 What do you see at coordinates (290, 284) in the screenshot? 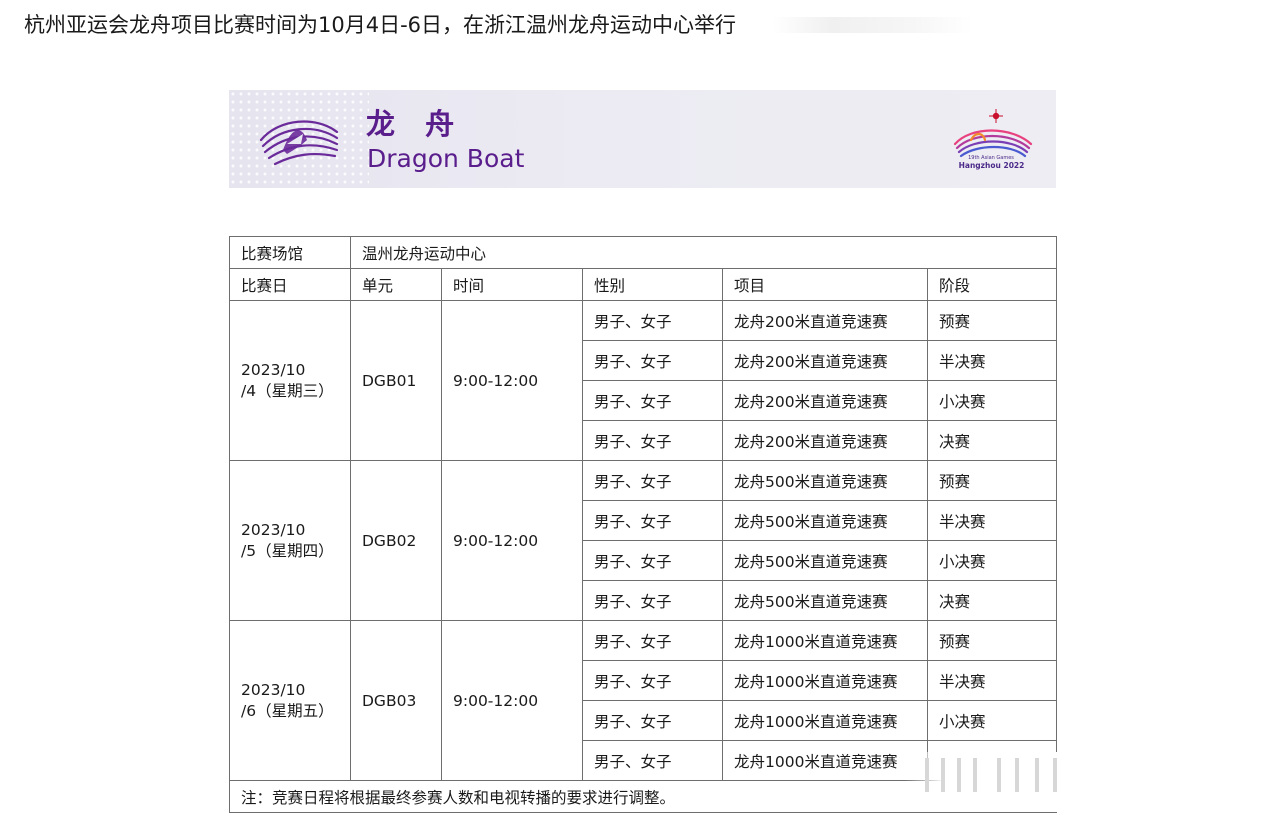
I see `header-date: 比赛日` at bounding box center [290, 284].